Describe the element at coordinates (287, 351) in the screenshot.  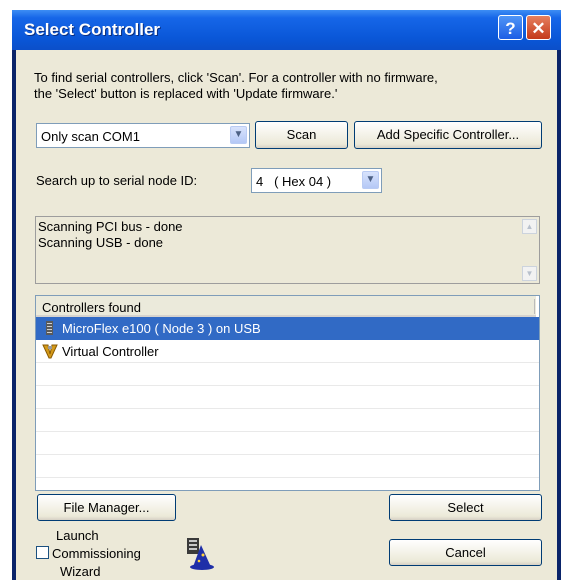
I see `list-item: Virtual Controller` at that location.